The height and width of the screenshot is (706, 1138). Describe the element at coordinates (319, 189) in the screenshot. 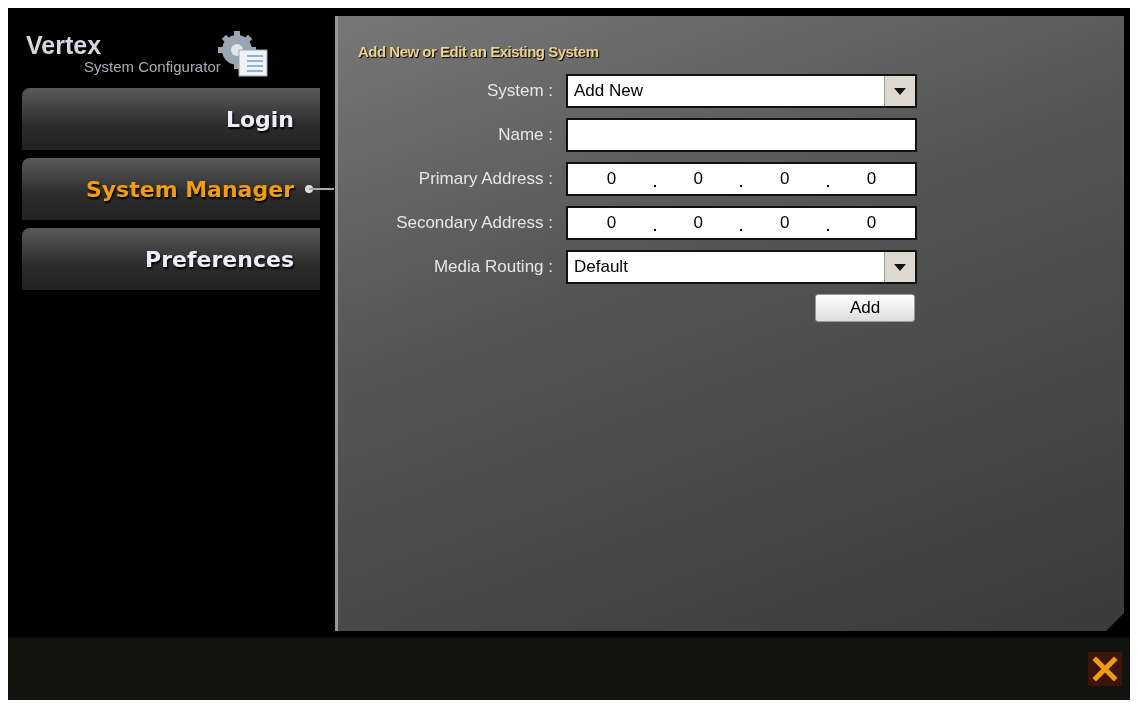

I see `connector-icon` at that location.